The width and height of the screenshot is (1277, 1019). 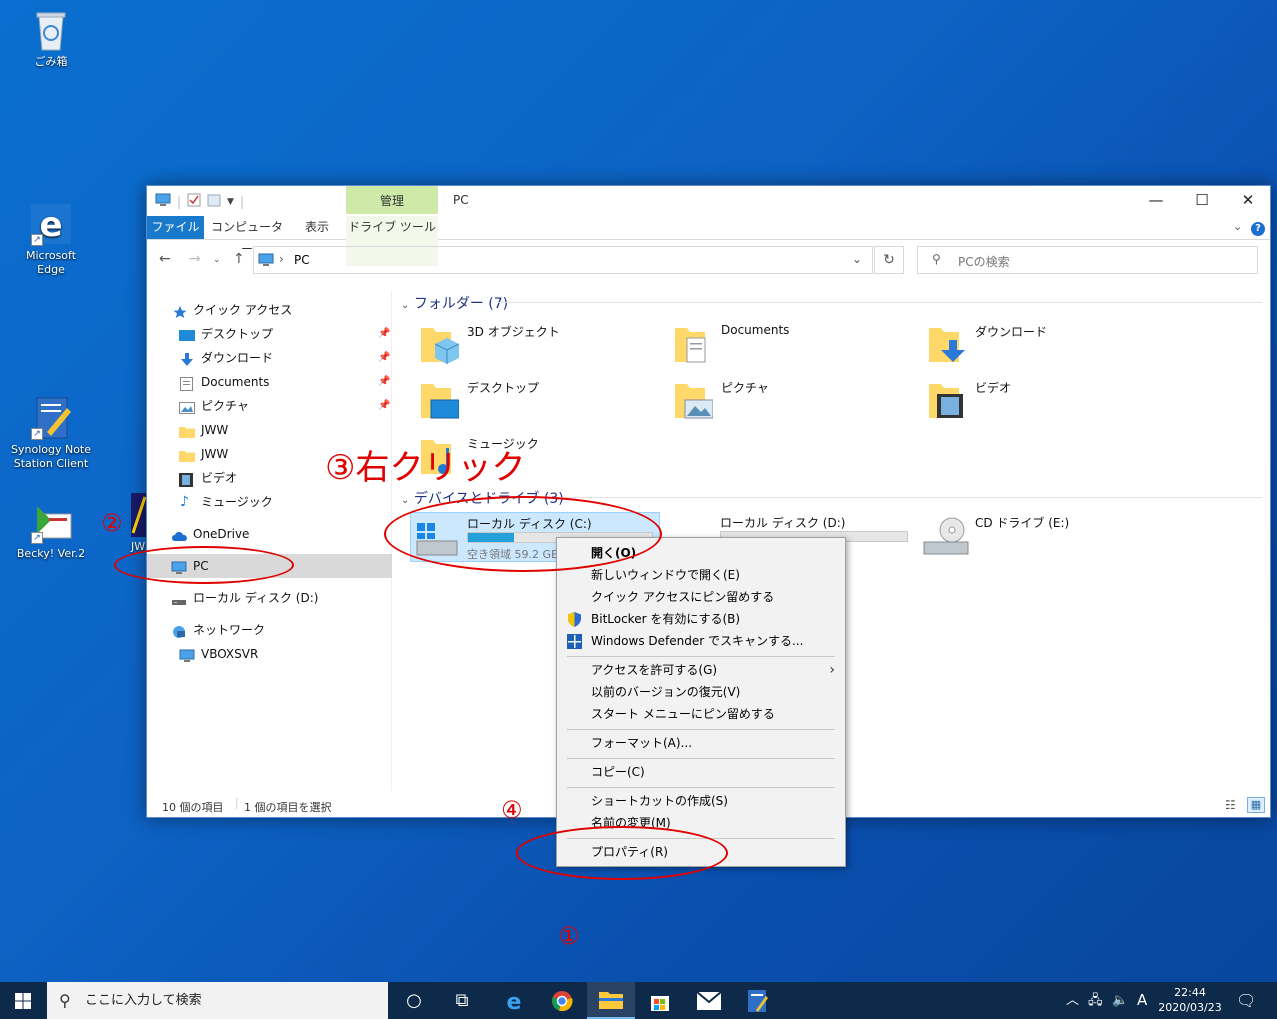 What do you see at coordinates (785, 344) in the screenshot?
I see `folder-documents: Documents` at bounding box center [785, 344].